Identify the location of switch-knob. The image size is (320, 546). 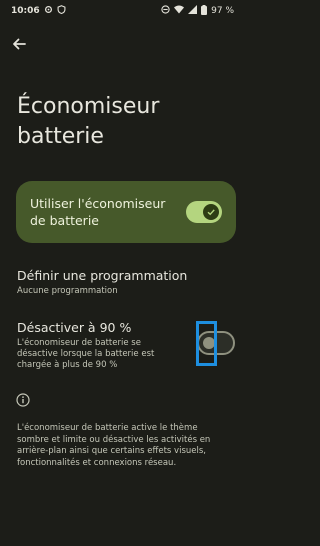
(211, 212).